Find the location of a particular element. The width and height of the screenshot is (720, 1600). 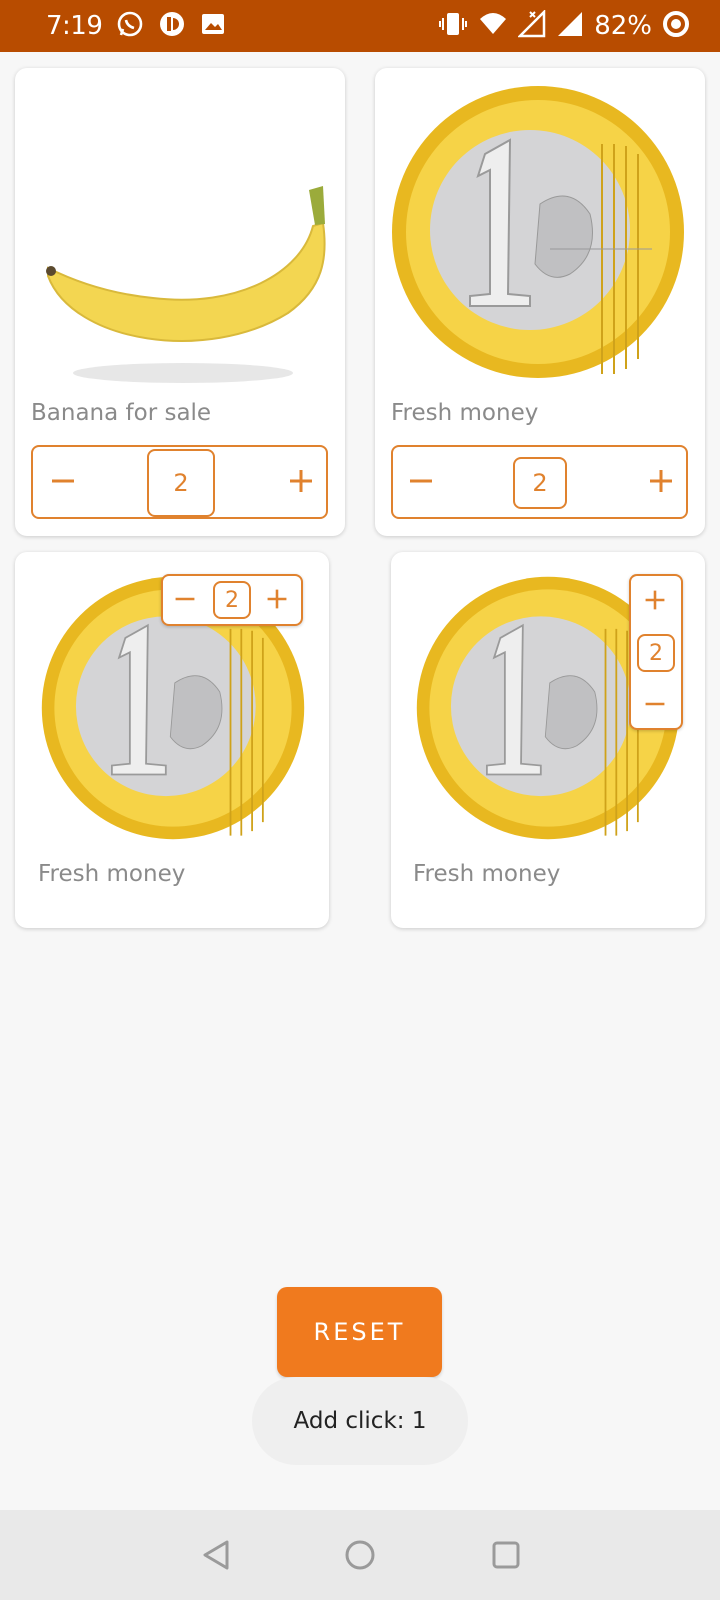

home-icon is located at coordinates (360, 1555).